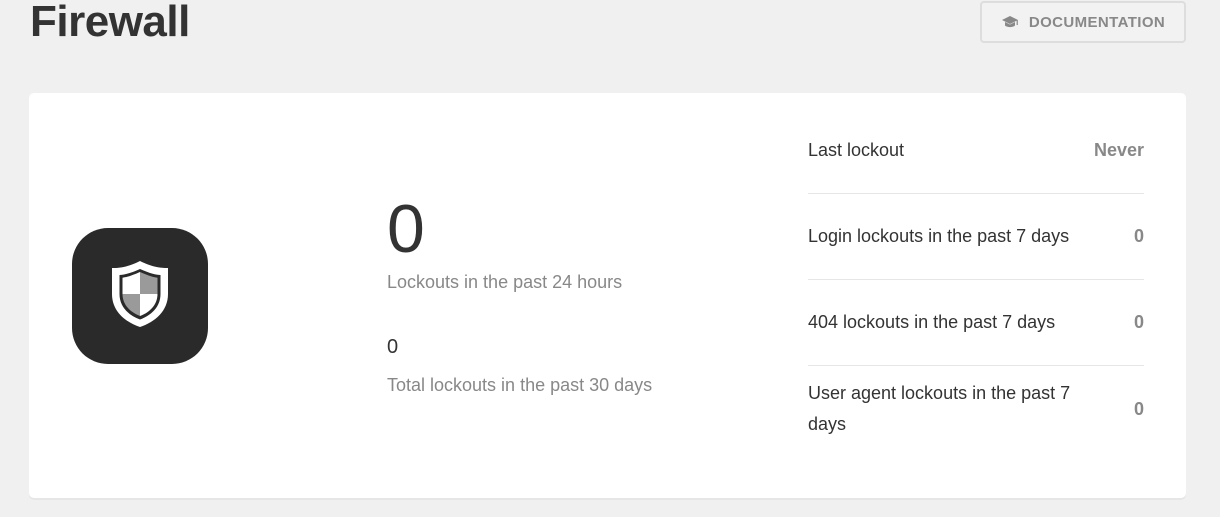 Image resolution: width=1220 pixels, height=517 pixels. I want to click on page-title: Firewall, so click(110, 23).